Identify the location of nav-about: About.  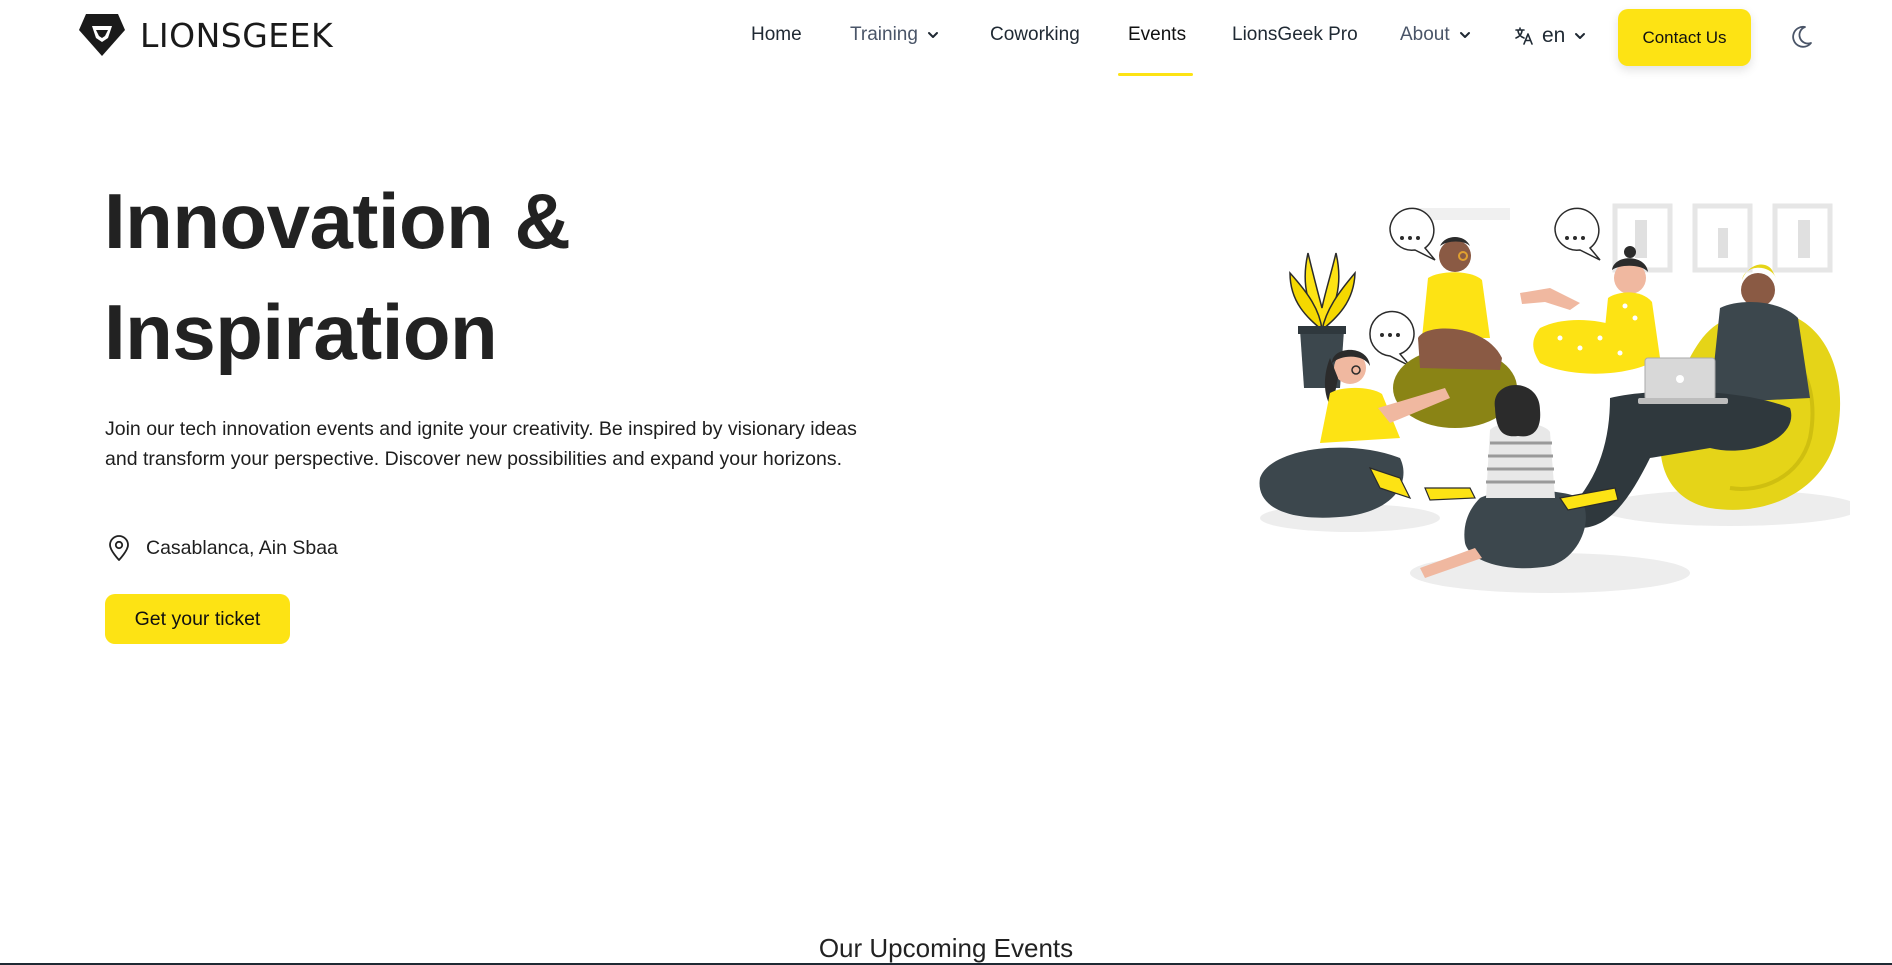
(1436, 35).